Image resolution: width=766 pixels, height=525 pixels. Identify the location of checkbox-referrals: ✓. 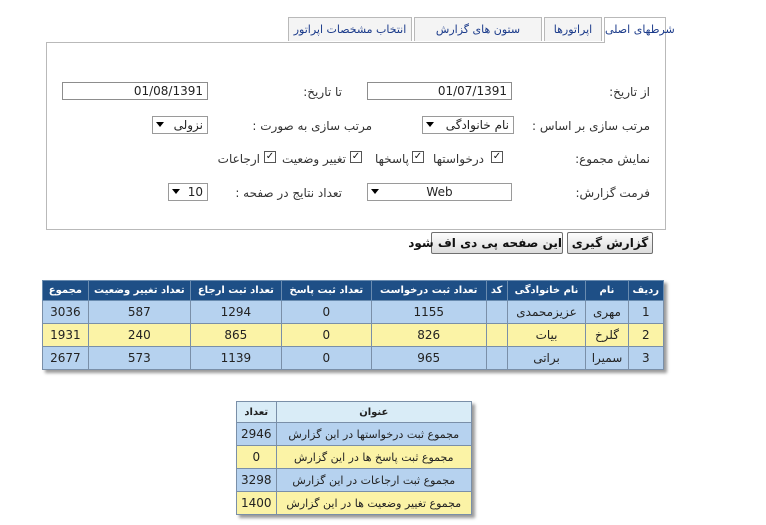
(270, 157).